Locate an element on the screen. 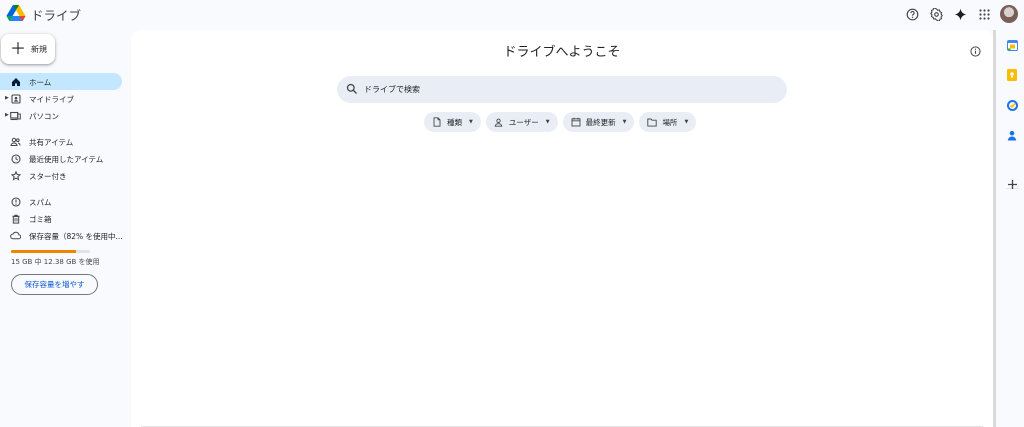 The image size is (1024, 427). filter-chip-label: 場所 is located at coordinates (670, 122).